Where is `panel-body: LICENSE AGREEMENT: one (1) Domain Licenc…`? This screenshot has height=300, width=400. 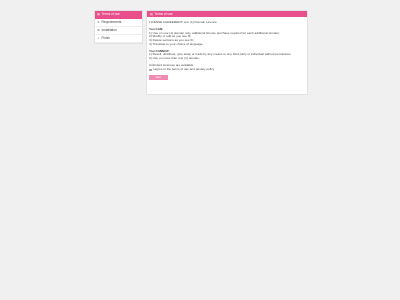 panel-body: LICENSE AGREEMENT: one (1) Domain Licenc… is located at coordinates (227, 49).